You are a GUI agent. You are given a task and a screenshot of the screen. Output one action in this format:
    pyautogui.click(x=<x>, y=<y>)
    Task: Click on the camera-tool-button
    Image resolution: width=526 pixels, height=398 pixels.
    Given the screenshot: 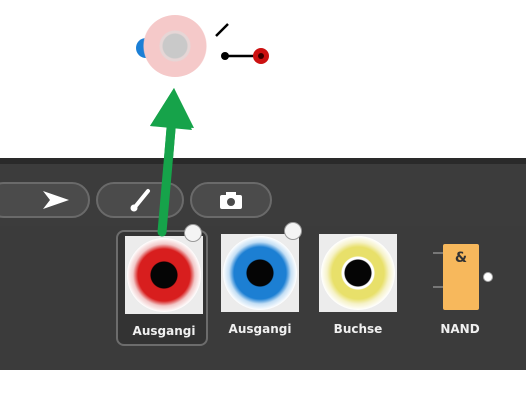 What is the action you would take?
    pyautogui.click(x=231, y=200)
    